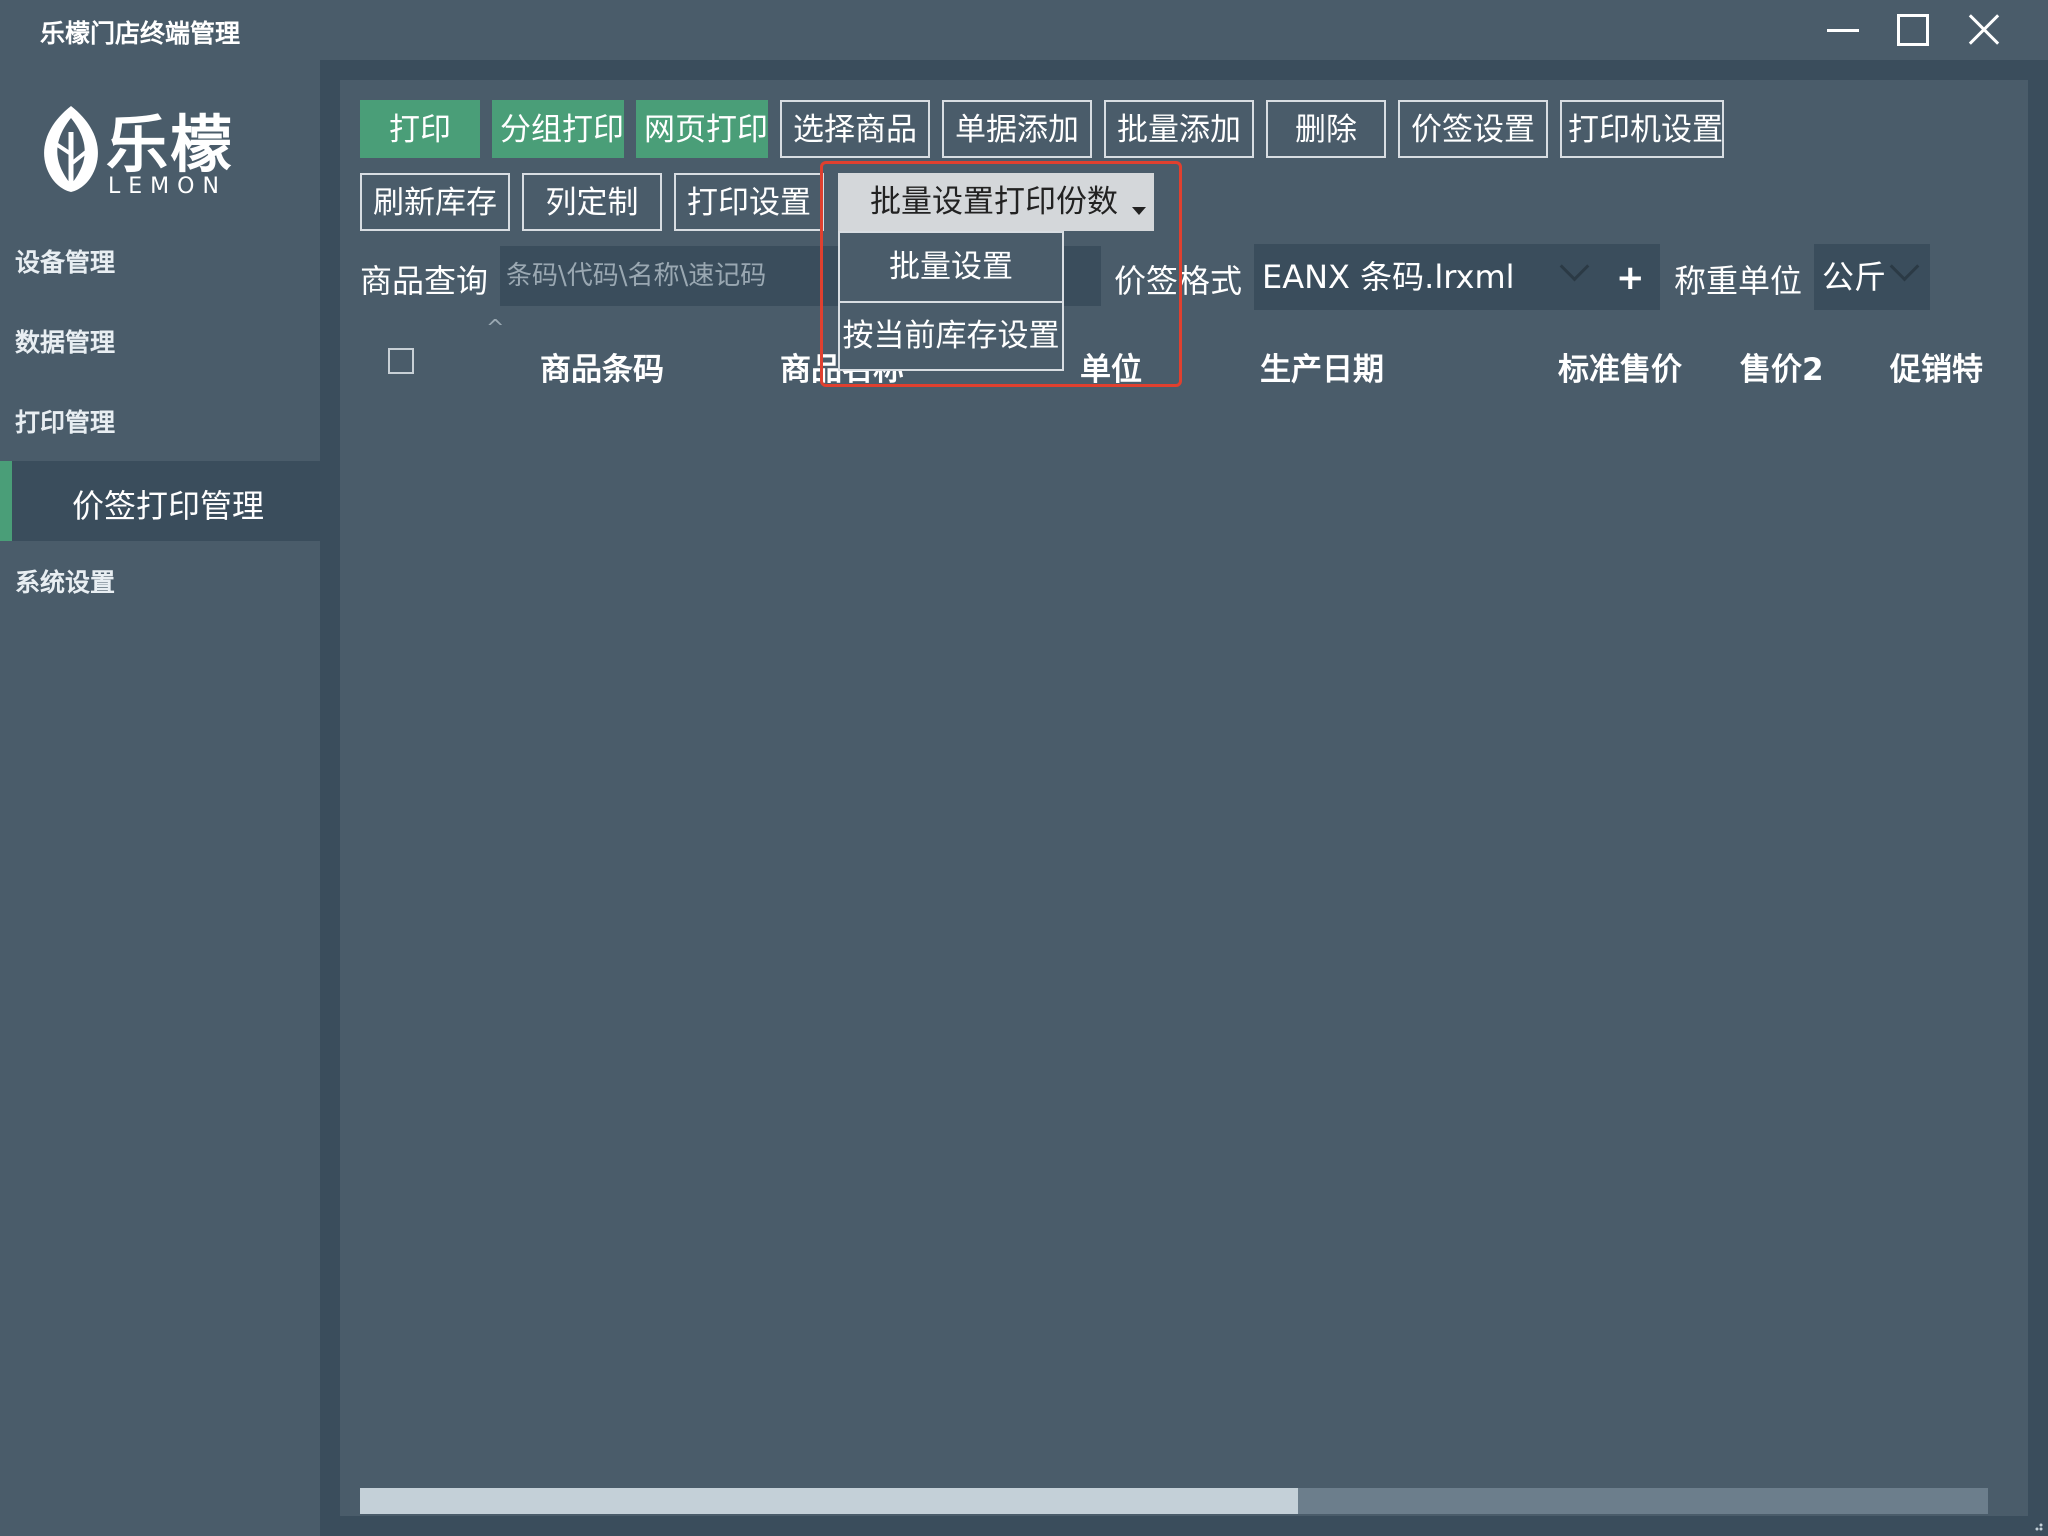 Image resolution: width=2048 pixels, height=1536 pixels. I want to click on select-all-checkbox, so click(401, 361).